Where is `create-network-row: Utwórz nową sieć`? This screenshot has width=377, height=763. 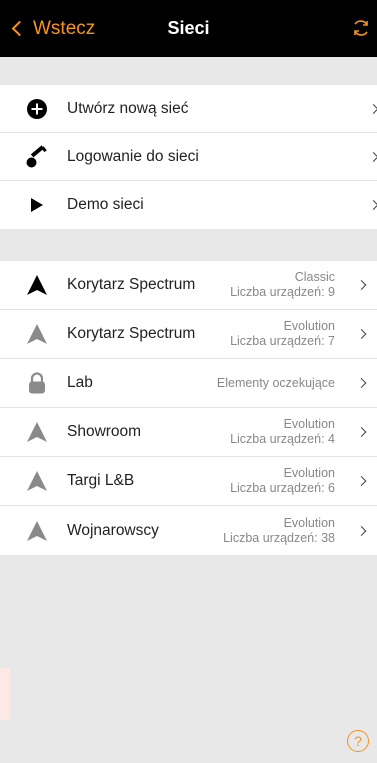 create-network-row: Utwórz nową sieć is located at coordinates (188, 109).